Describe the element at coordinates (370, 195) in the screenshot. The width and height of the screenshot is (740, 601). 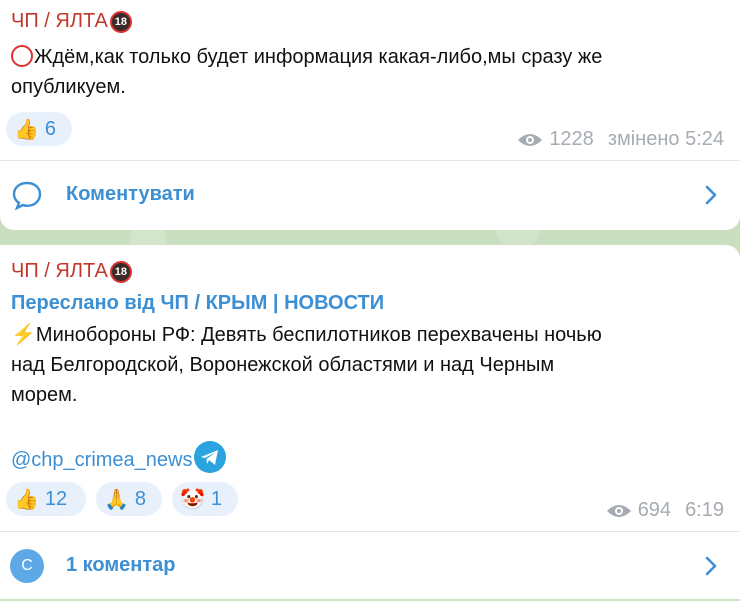
I see `comment-button: Коментувати` at that location.